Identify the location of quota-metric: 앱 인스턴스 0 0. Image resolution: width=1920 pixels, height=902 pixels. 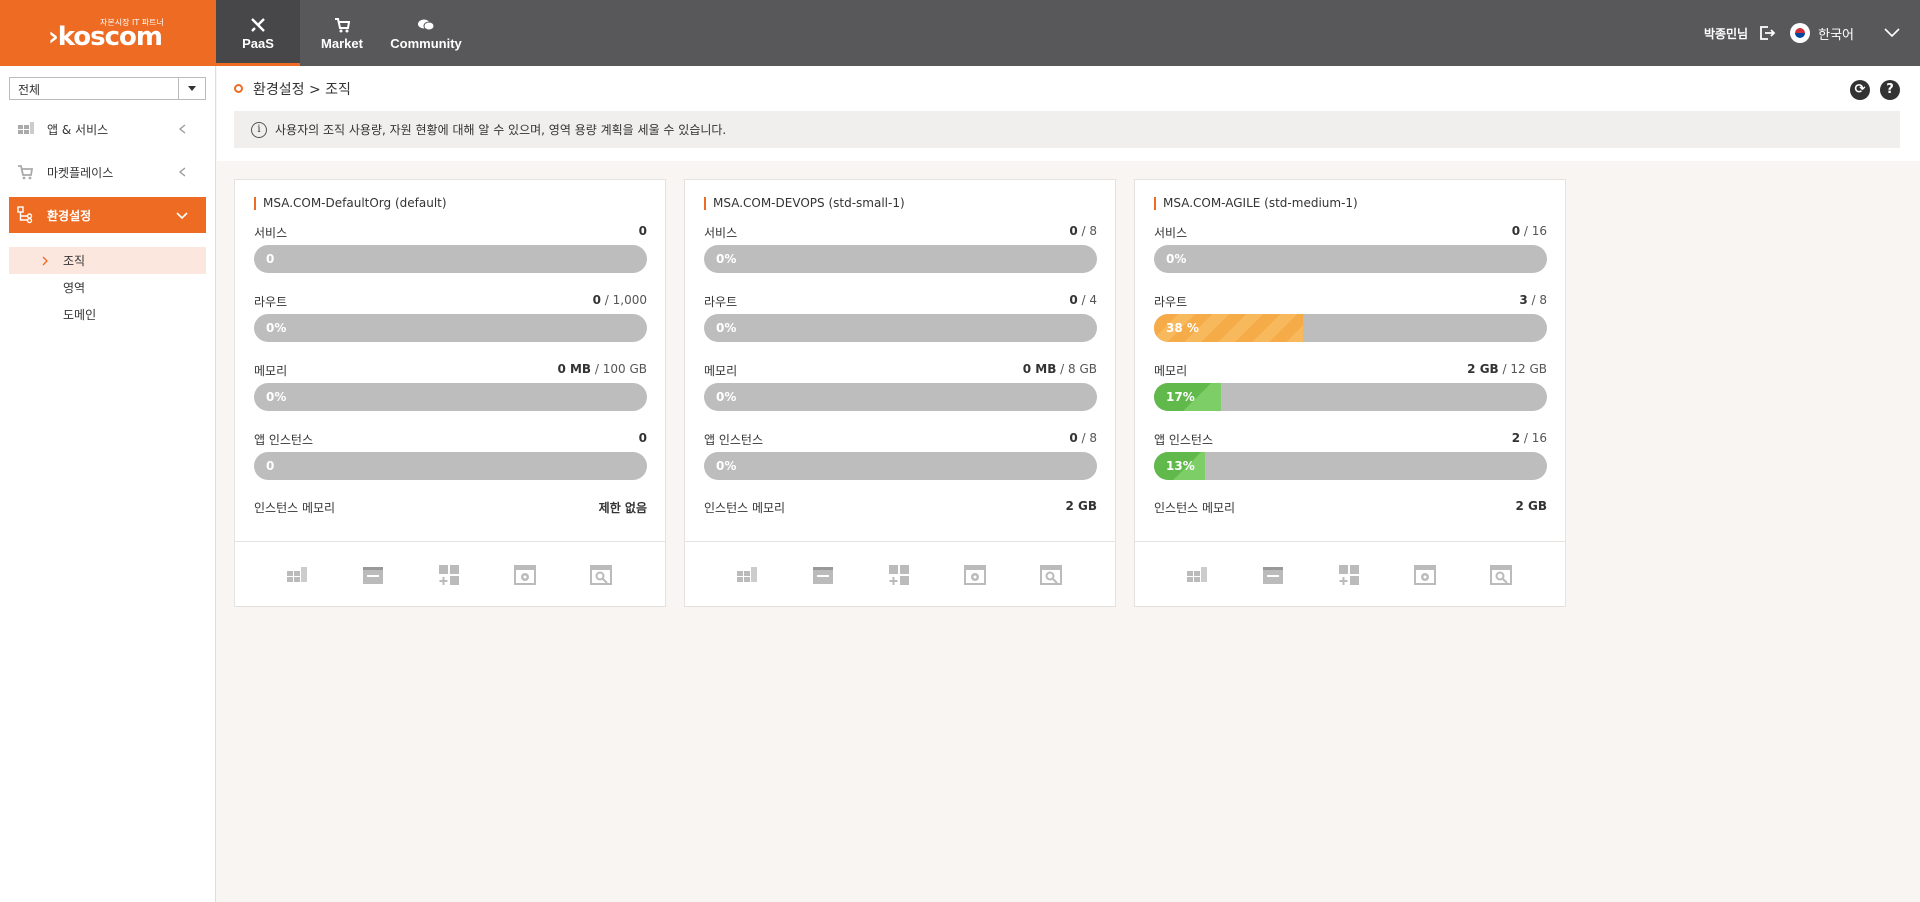
(450, 455).